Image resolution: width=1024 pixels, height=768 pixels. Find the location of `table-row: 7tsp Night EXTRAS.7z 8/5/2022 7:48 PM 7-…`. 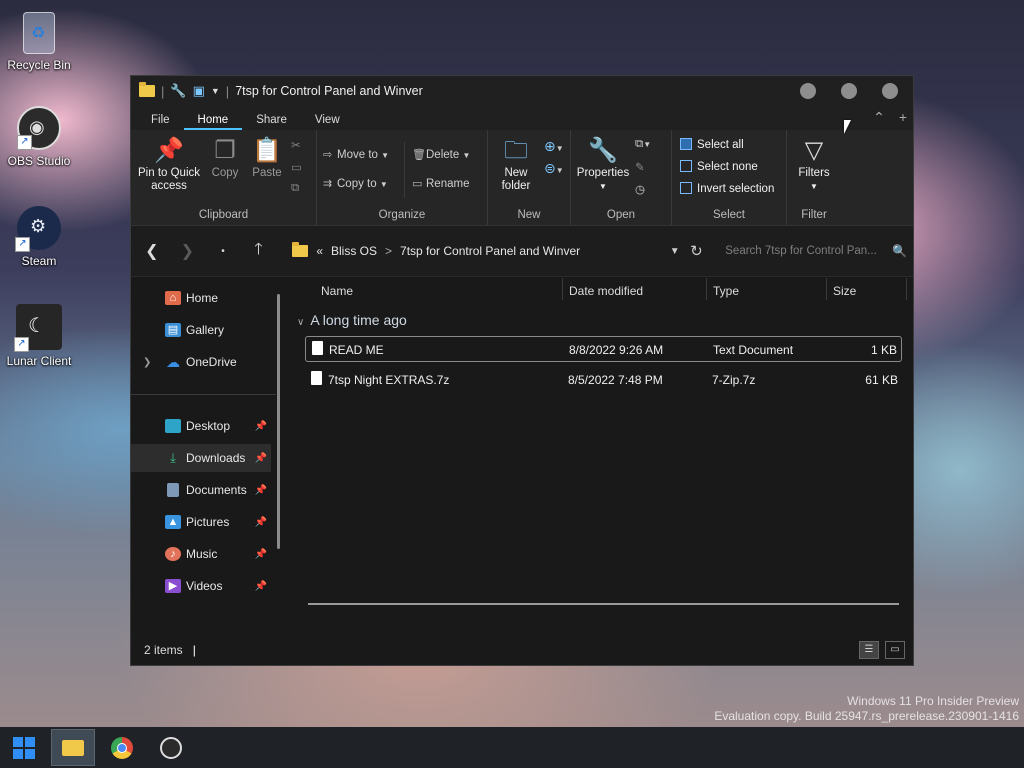

table-row: 7tsp Night EXTRAS.7z 8/5/2022 7:48 PM 7-… is located at coordinates (603, 380).